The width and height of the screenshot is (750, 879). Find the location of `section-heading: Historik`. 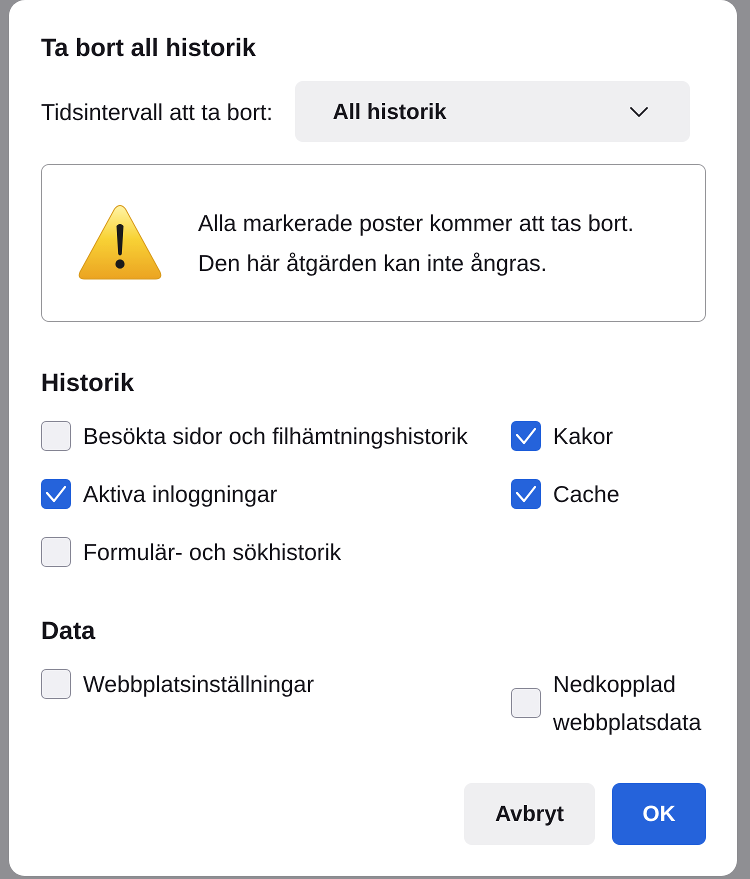

section-heading: Historik is located at coordinates (87, 383).